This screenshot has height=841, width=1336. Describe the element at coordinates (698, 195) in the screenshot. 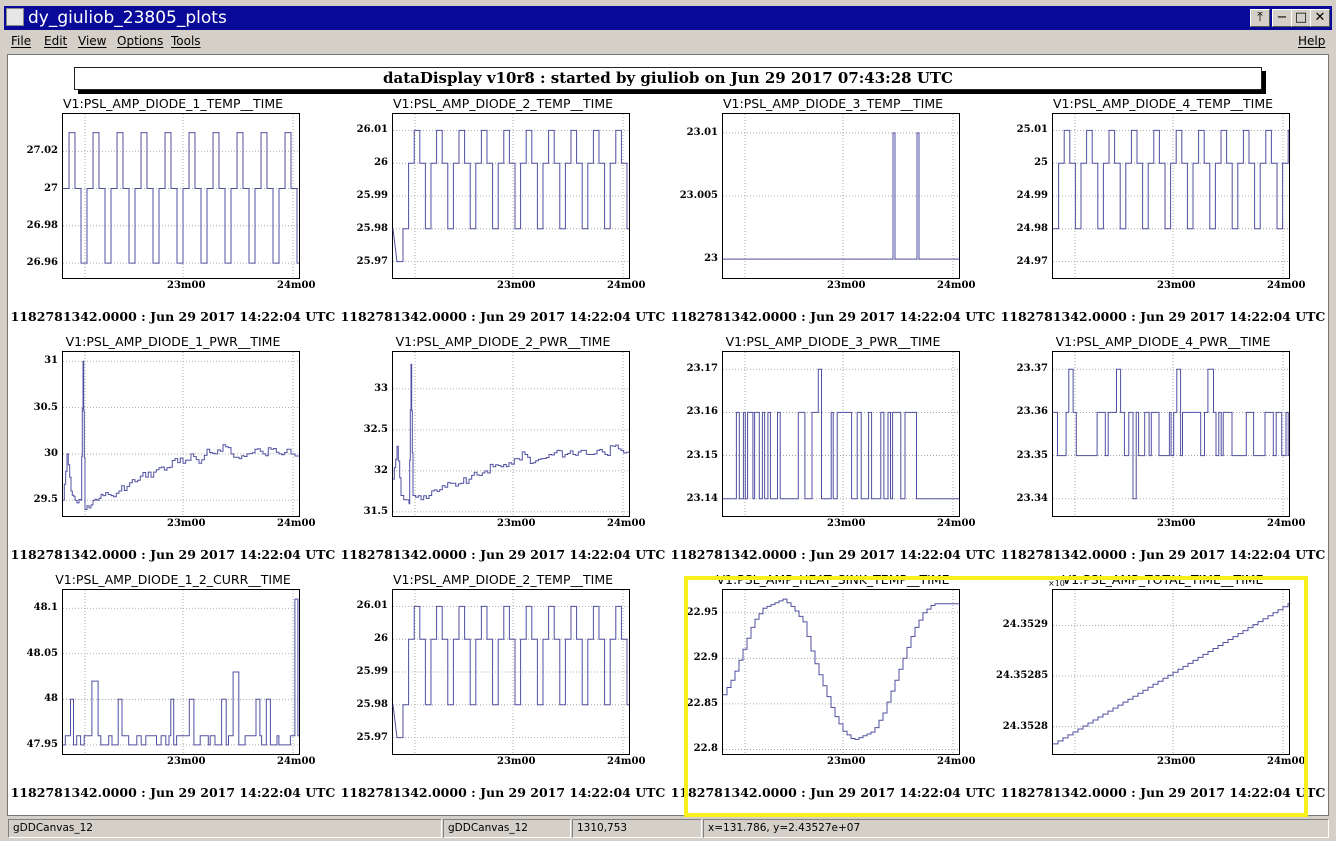

I see `y-tick-label: 23.005` at that location.